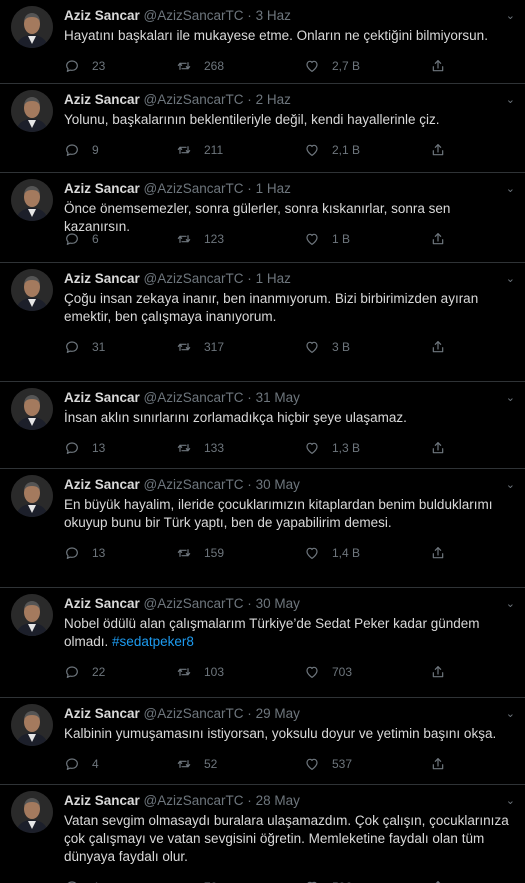 The image size is (525, 883). What do you see at coordinates (327, 239) in the screenshot?
I see `like-button: 1 B` at bounding box center [327, 239].